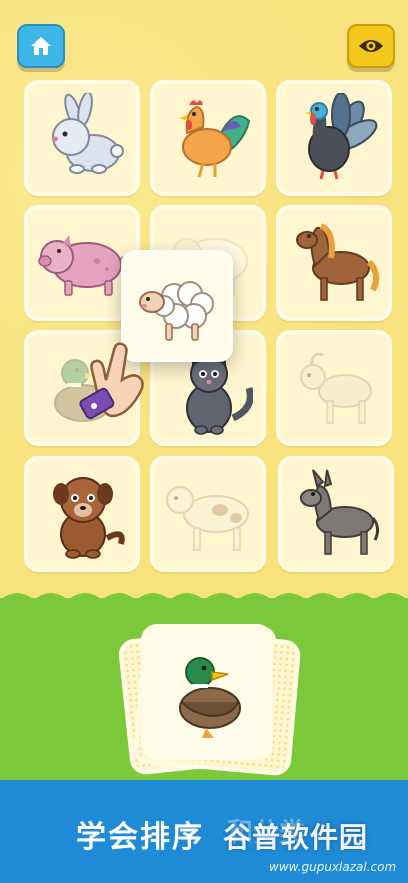 The height and width of the screenshot is (883, 408). Describe the element at coordinates (296, 837) in the screenshot. I see `watermark-name: 谷普软件园` at that location.